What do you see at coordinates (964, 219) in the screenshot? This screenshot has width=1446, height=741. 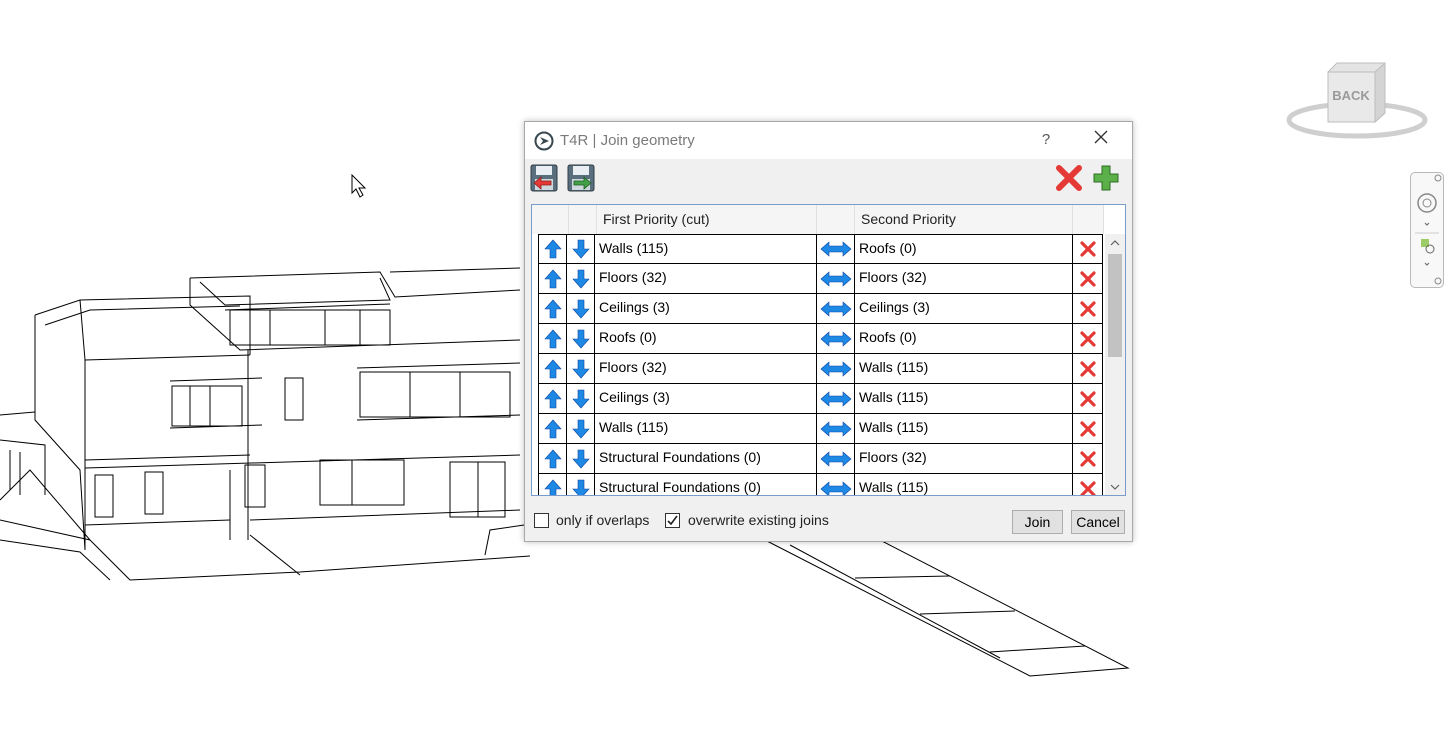 I see `column-header-second-priority: Second Priority` at bounding box center [964, 219].